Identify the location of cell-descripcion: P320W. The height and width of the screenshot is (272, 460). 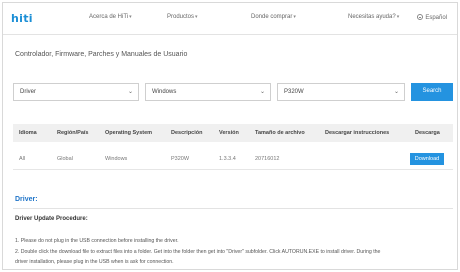
(180, 159).